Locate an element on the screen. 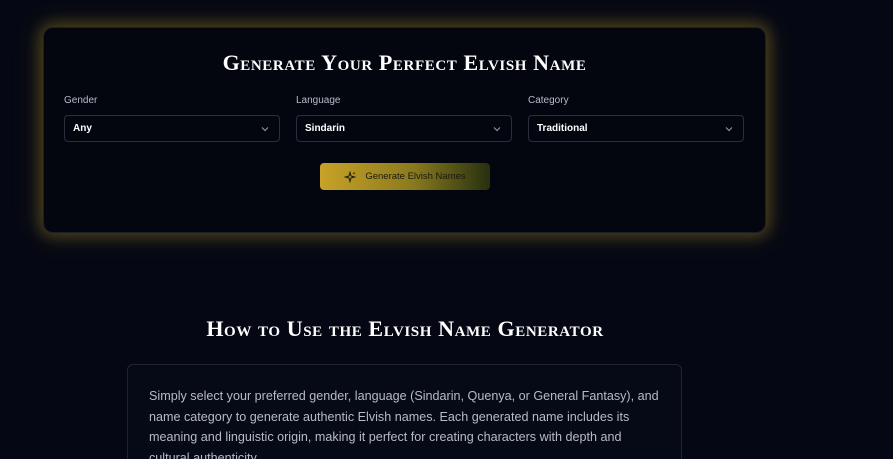 The height and width of the screenshot is (459, 893). how-to-title: How to Use the Elvish Name Generator is located at coordinates (405, 328).